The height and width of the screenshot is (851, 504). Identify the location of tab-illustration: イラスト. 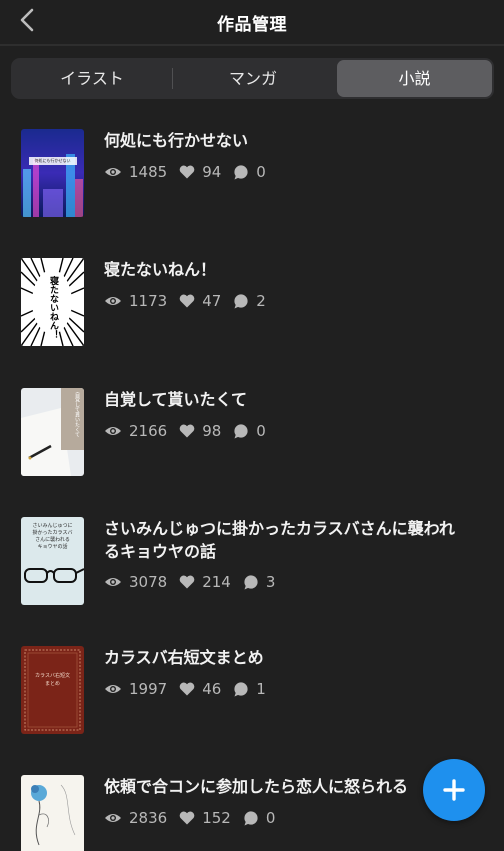
(92, 78).